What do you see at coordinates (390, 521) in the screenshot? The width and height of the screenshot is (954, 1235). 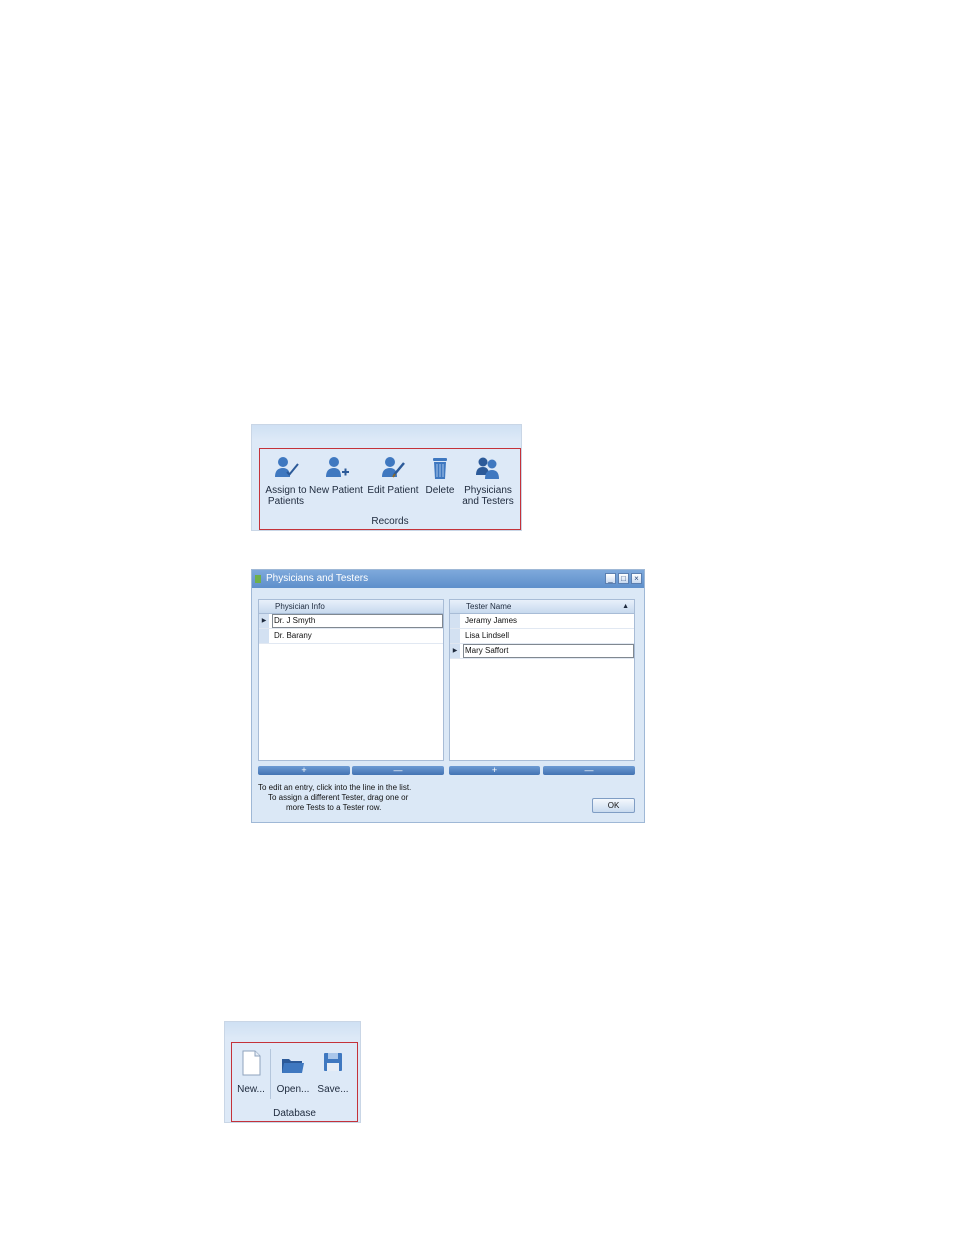 I see `group-label: Records` at bounding box center [390, 521].